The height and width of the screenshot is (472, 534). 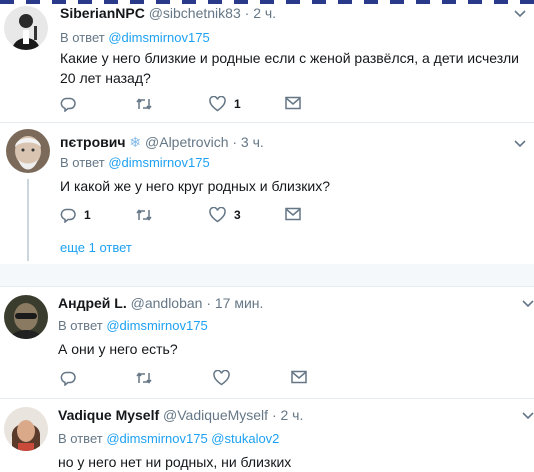 I want to click on like-button: 3, so click(x=225, y=215).